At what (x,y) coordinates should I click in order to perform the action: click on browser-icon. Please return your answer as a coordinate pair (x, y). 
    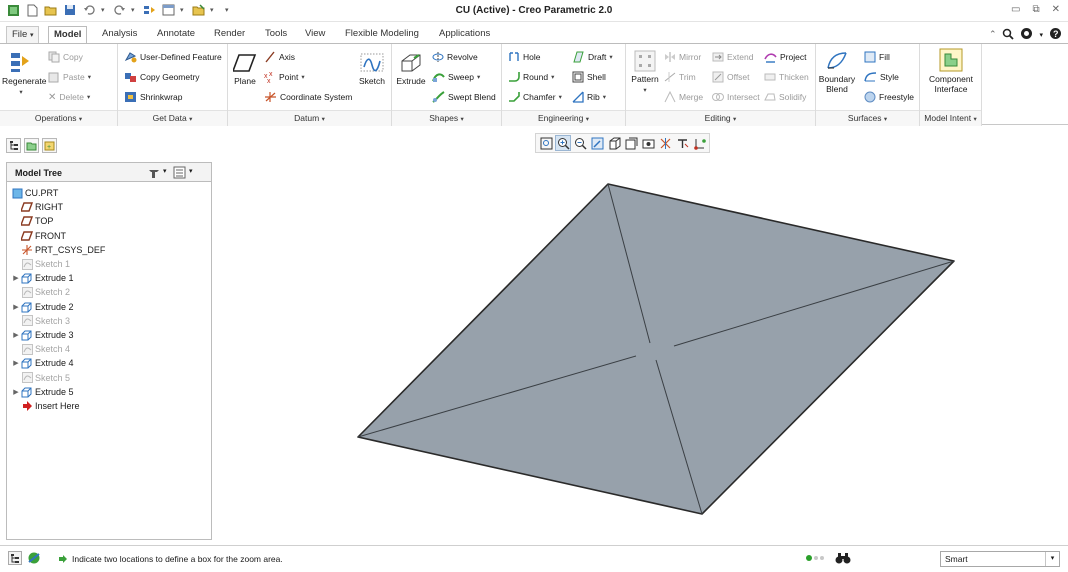
    Looking at the image, I should click on (34, 558).